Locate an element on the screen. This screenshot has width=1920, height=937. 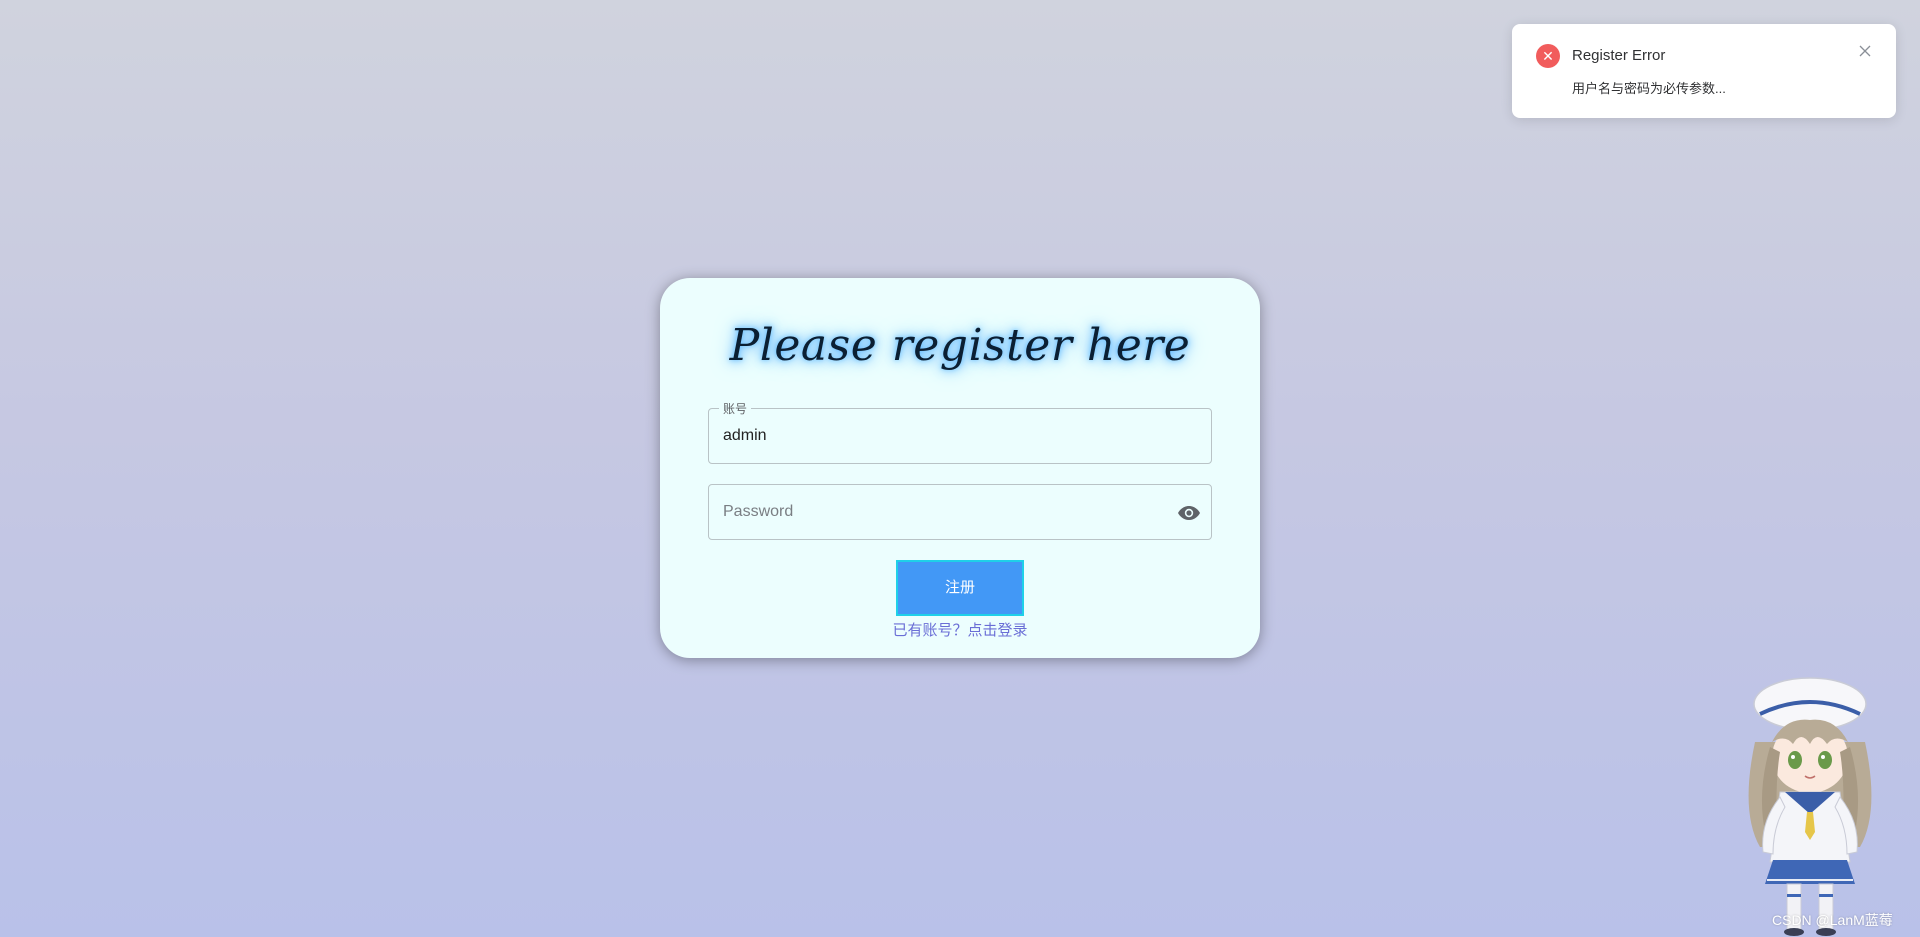
error-icon: ✕ is located at coordinates (1548, 56).